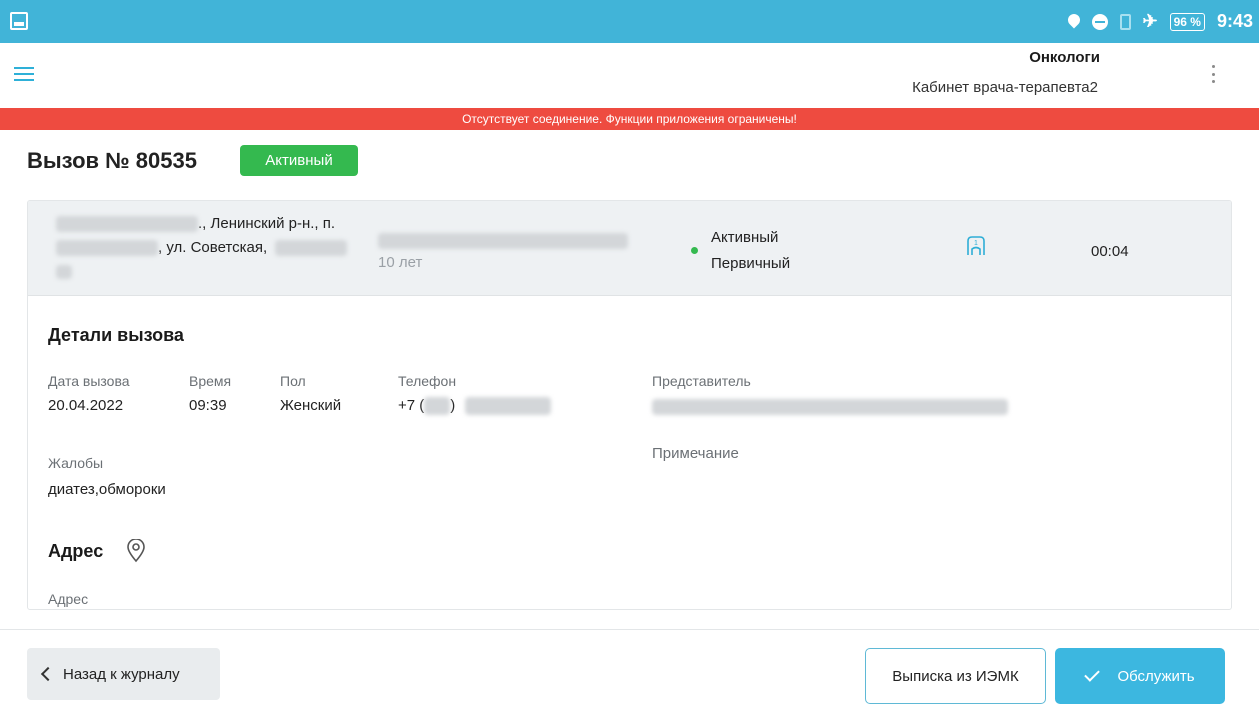 The height and width of the screenshot is (717, 1259). Describe the element at coordinates (629, 21) in the screenshot. I see `status-bar: ✈ 96 % 9:43` at that location.